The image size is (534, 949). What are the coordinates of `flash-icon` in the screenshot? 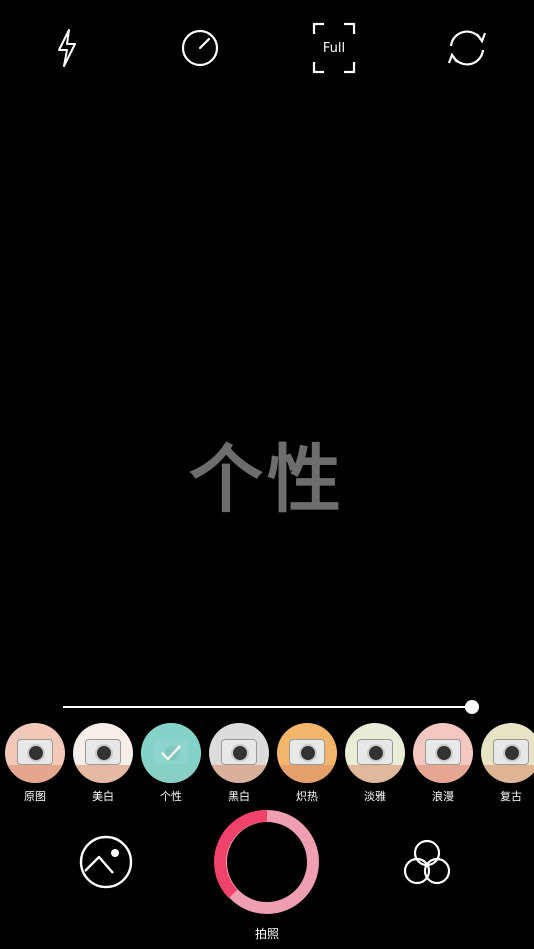 It's located at (67, 48).